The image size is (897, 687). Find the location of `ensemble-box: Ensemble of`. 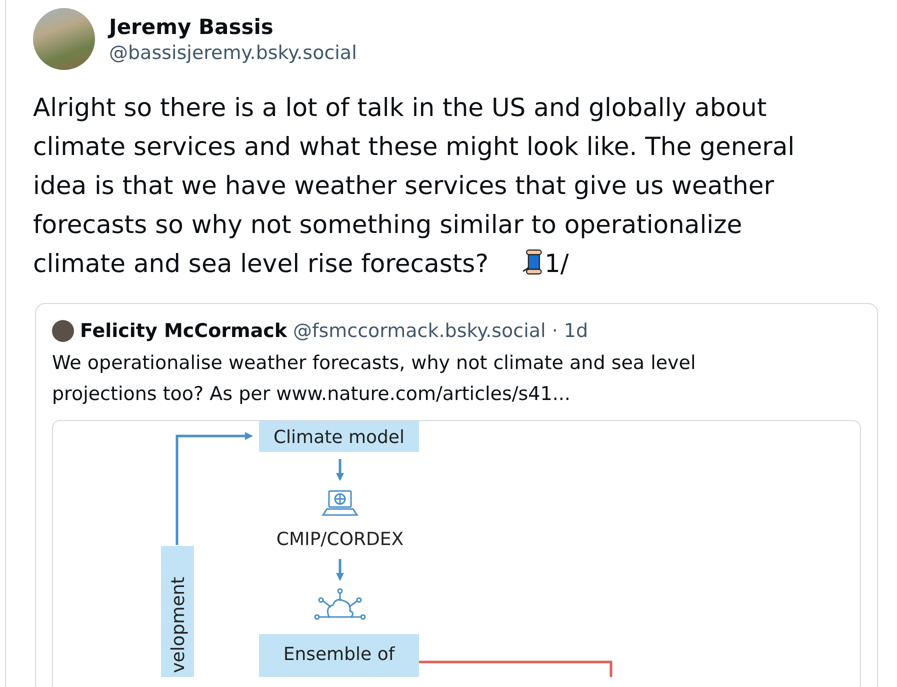

ensemble-box: Ensemble of is located at coordinates (339, 655).